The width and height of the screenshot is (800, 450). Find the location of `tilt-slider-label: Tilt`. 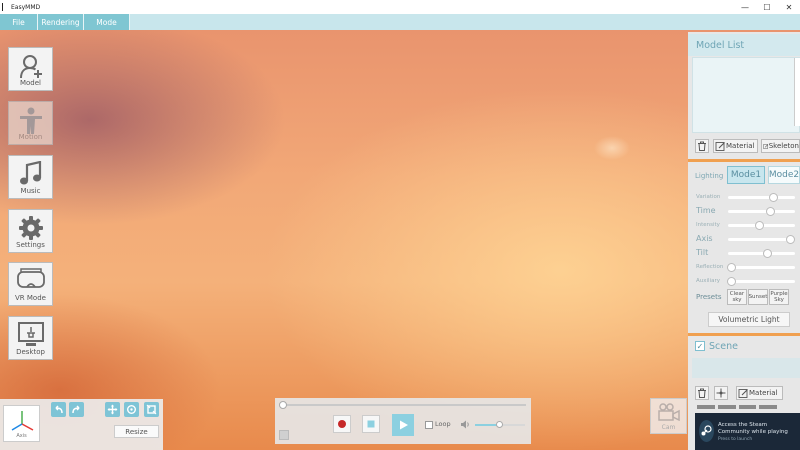

tilt-slider-label: Tilt is located at coordinates (702, 252).